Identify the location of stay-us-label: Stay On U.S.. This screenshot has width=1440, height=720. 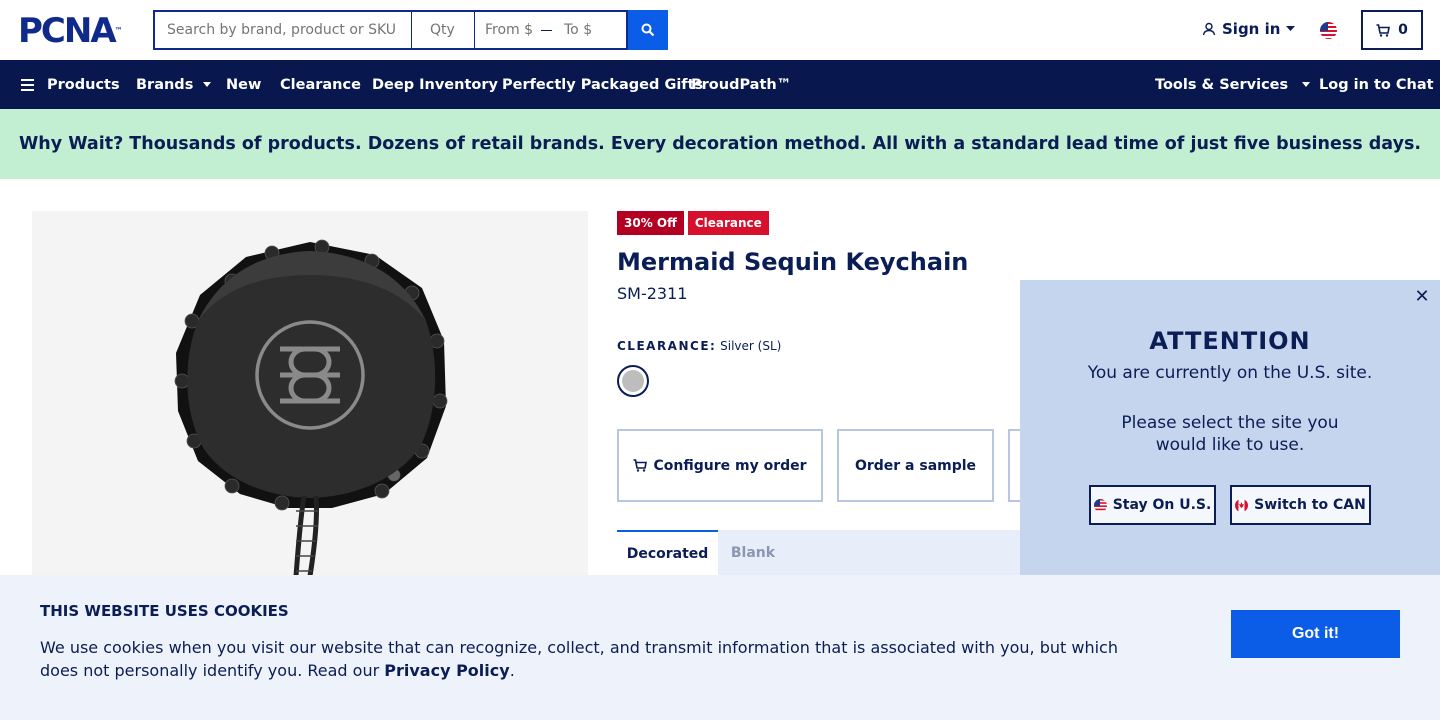
(1162, 505).